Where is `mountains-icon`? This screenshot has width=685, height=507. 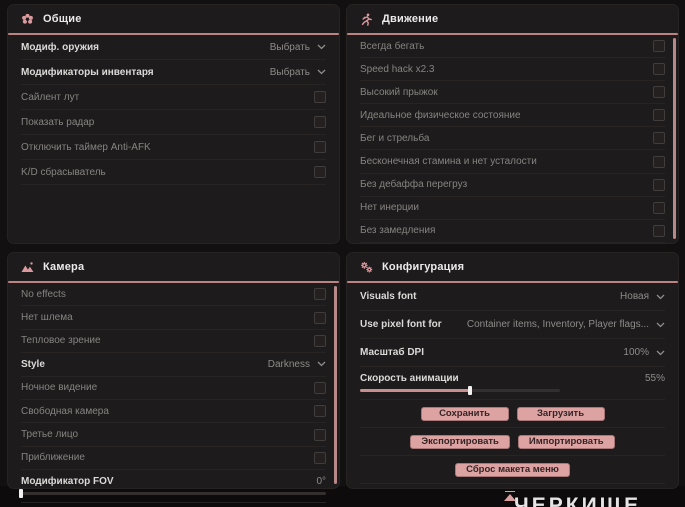 mountains-icon is located at coordinates (27, 267).